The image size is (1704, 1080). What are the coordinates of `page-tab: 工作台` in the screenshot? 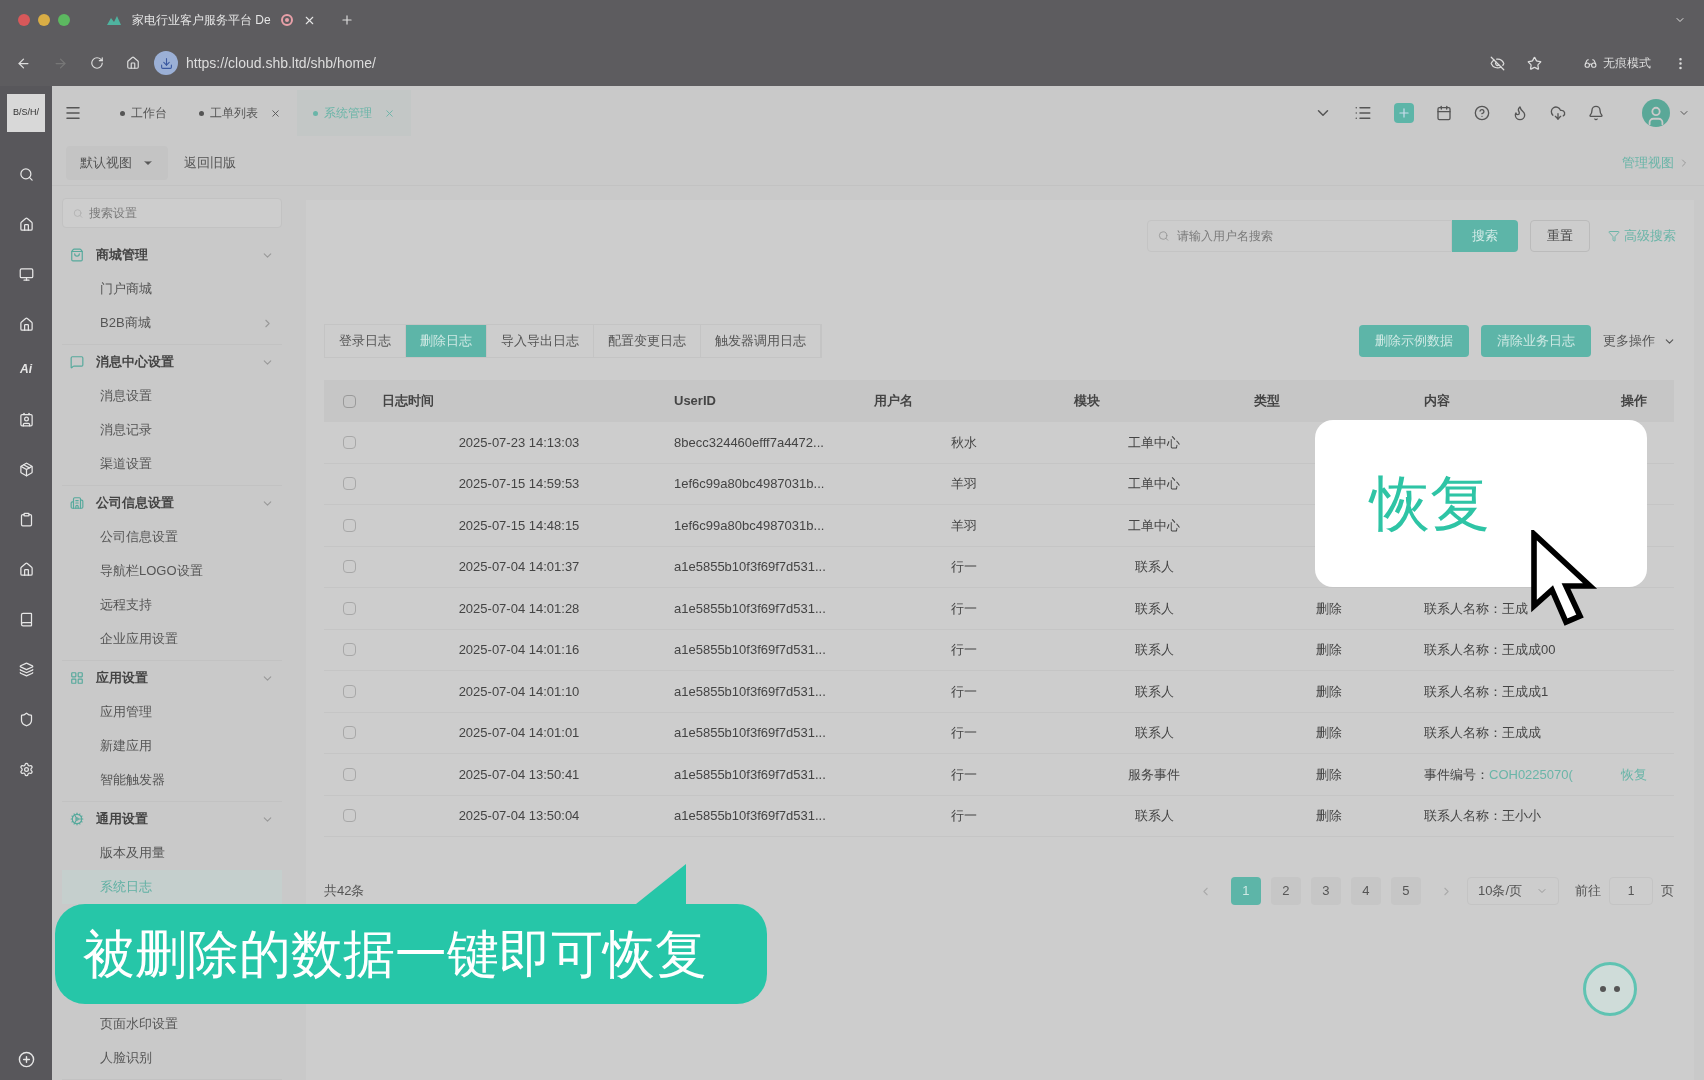 It's located at (143, 113).